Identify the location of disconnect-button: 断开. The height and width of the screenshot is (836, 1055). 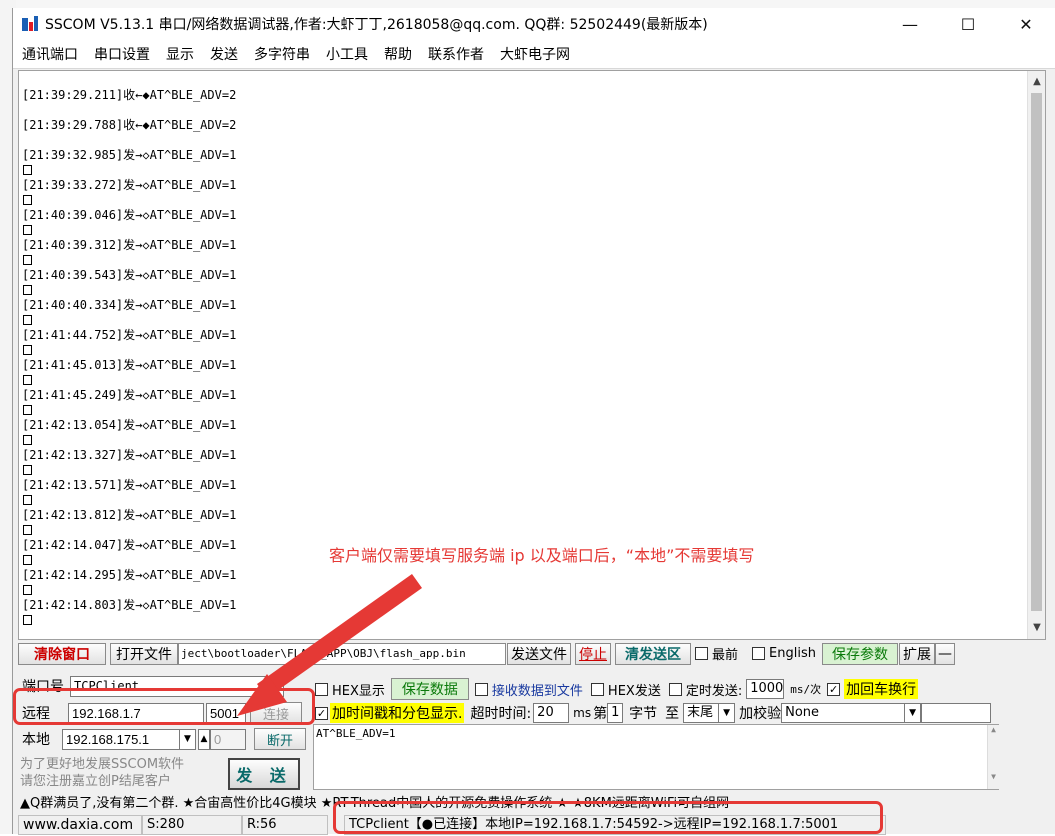
(280, 739).